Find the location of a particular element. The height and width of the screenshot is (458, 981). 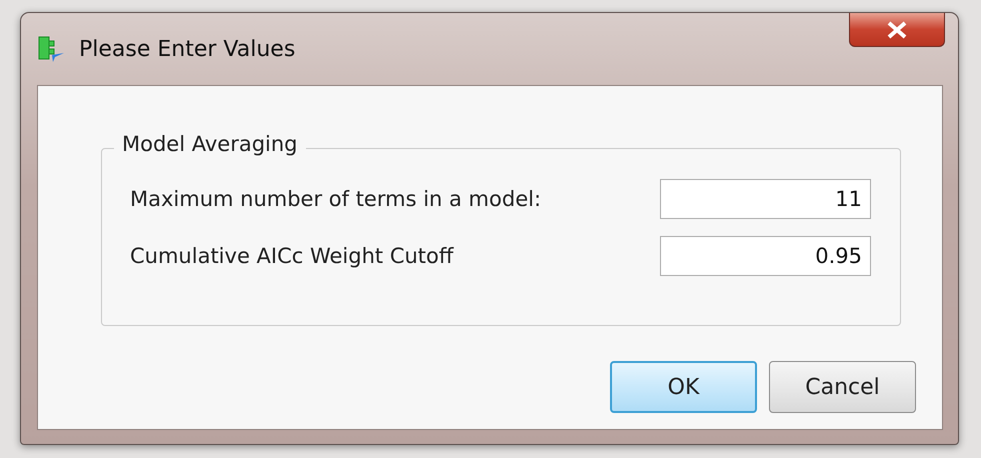

field-label: Cumulative AICc Weight Cutoff is located at coordinates (292, 256).